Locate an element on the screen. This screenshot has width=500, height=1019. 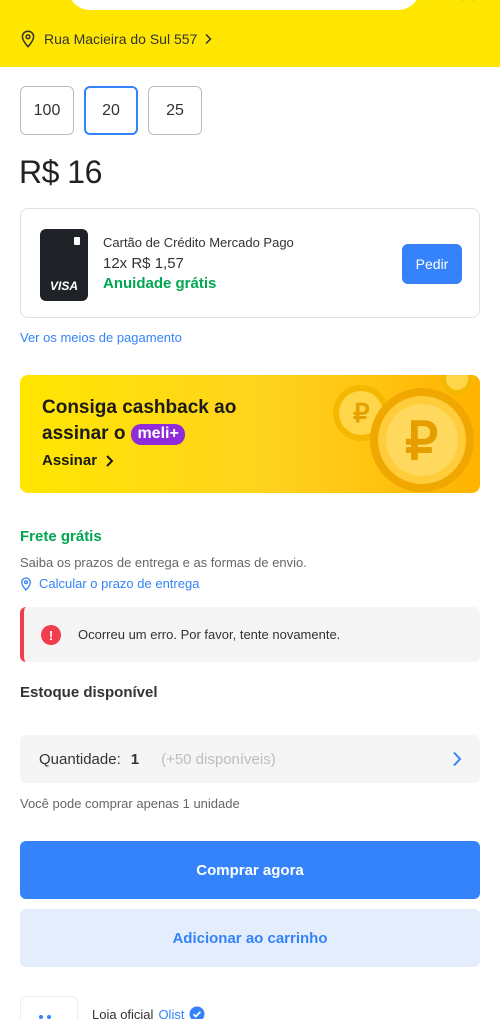
meli-plus-badge: meli+ is located at coordinates (158, 434).